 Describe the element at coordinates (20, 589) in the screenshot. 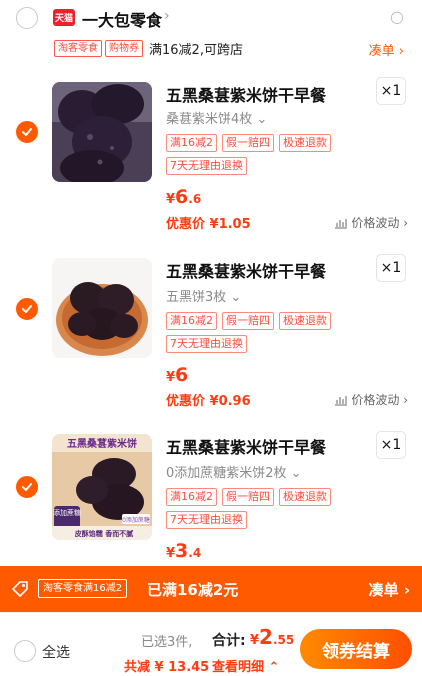

I see `coupon-tag-icon` at that location.